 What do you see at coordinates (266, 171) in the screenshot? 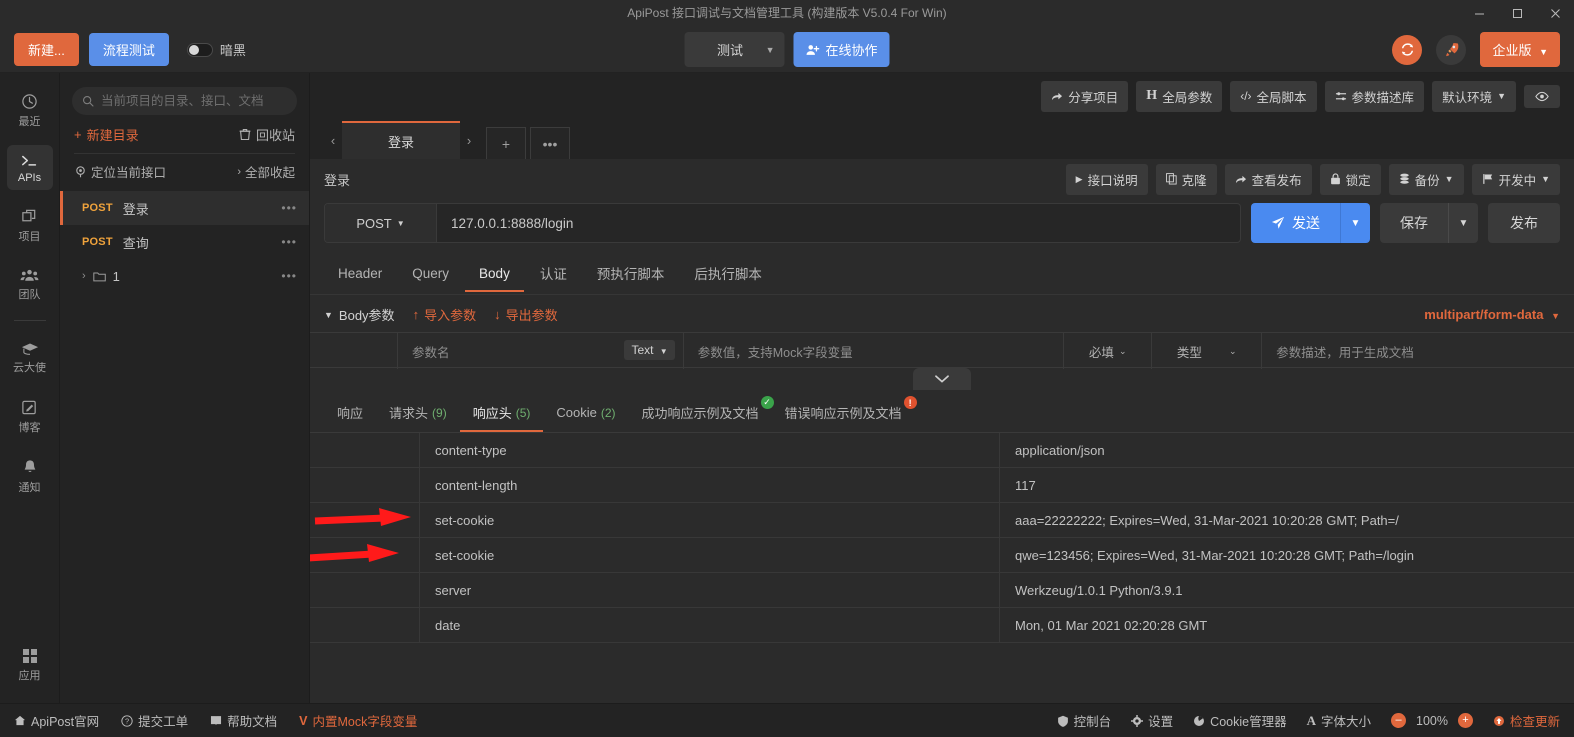
I see `collapse-all-button: › 全部收起` at bounding box center [266, 171].